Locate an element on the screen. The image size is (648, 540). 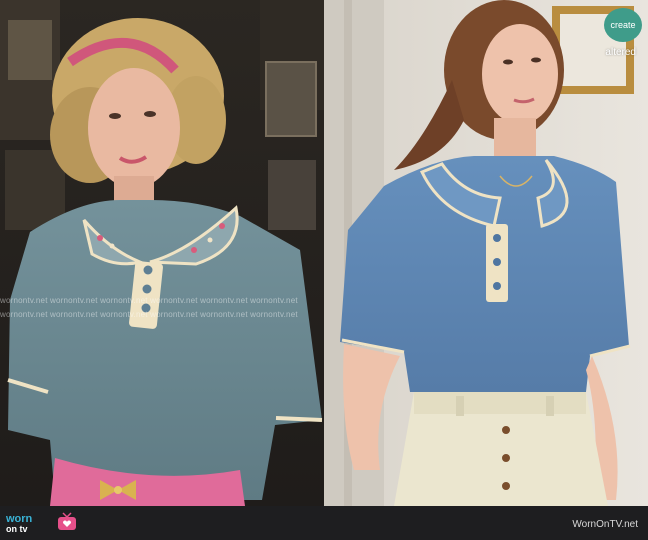
altered-label: altered is located at coordinates (620, 52).